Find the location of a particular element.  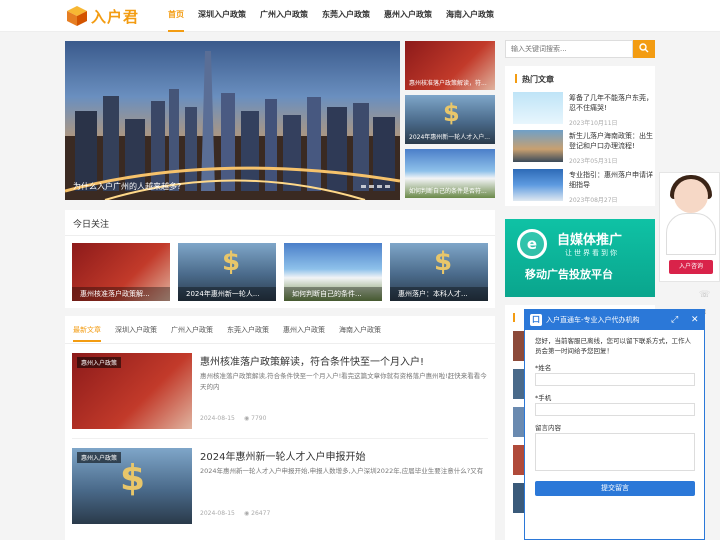

tab-huizhou: 惠州入户政策 is located at coordinates (304, 332).